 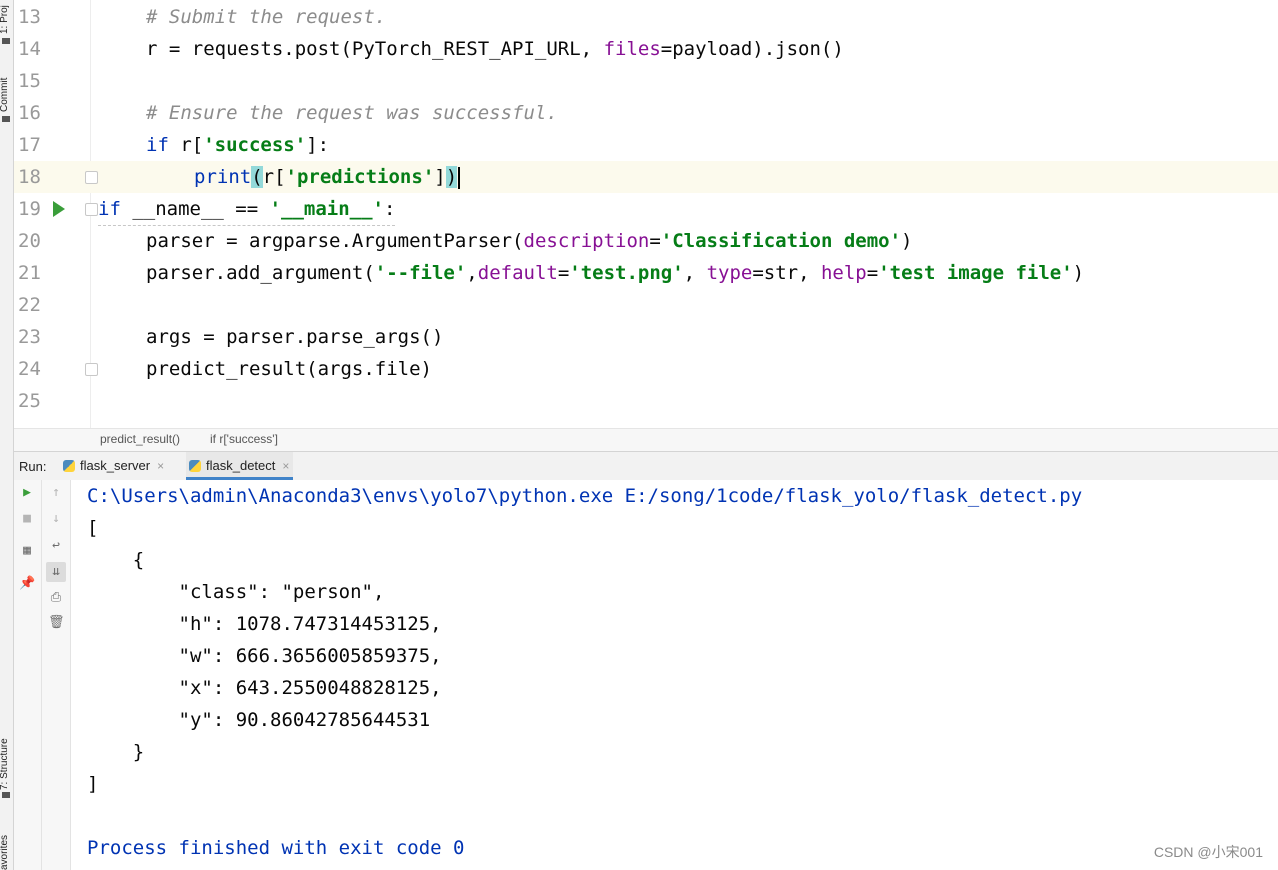 I want to click on scroll-to-end-icon: ⇊, so click(x=56, y=572).